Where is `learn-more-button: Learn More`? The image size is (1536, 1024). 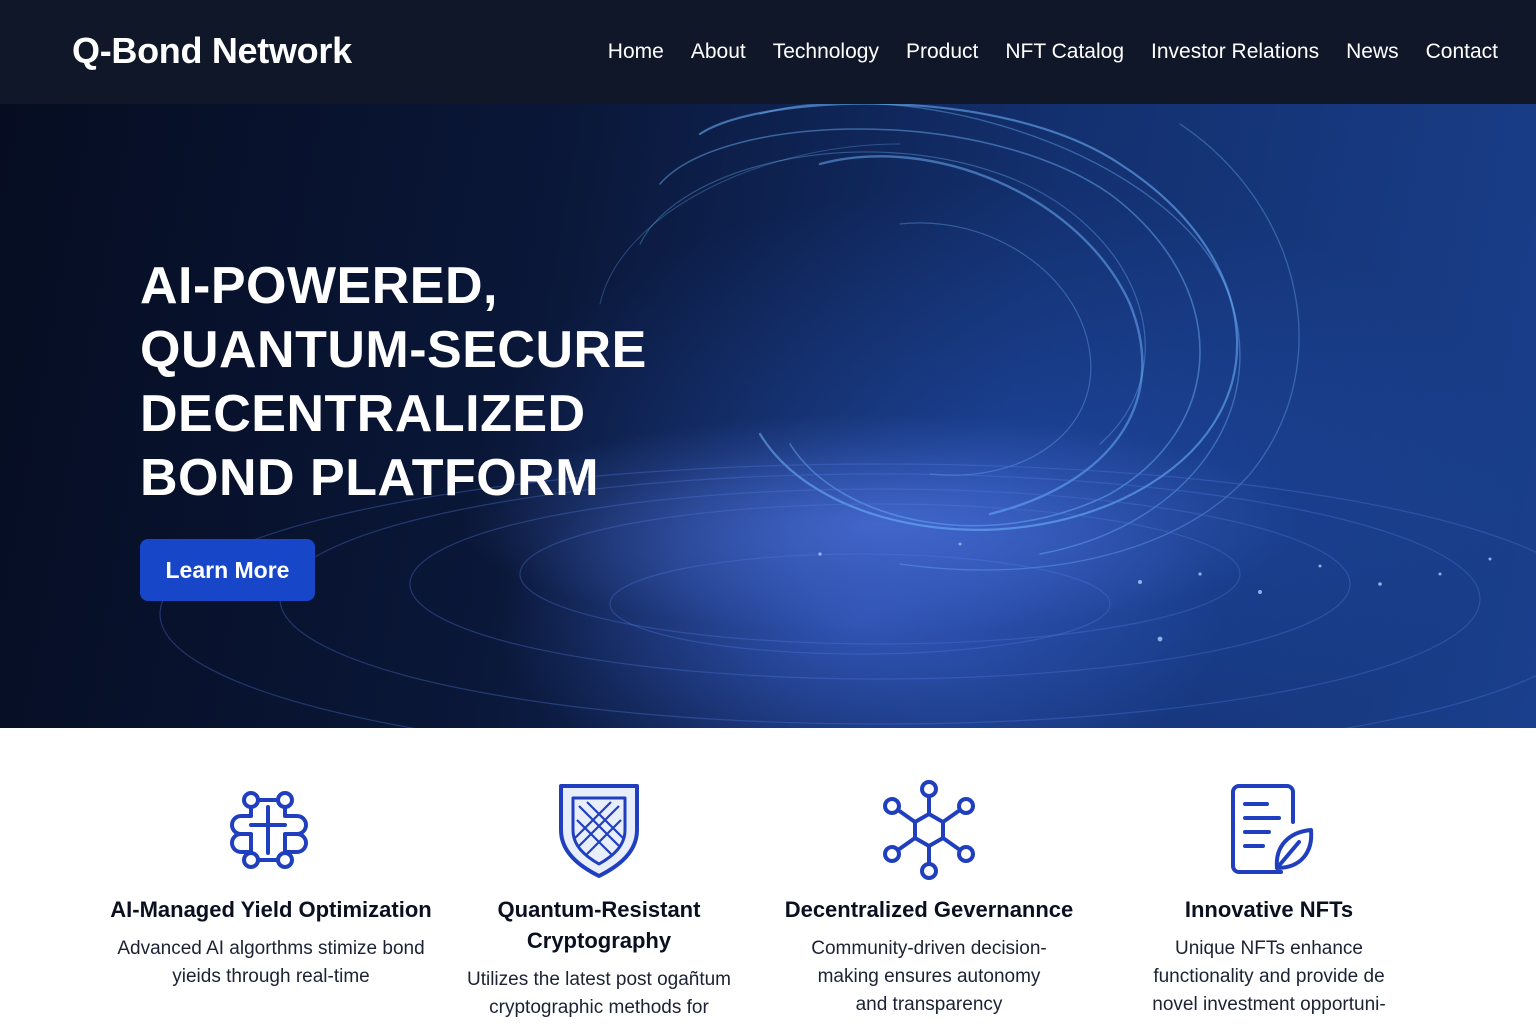 learn-more-button: Learn More is located at coordinates (227, 570).